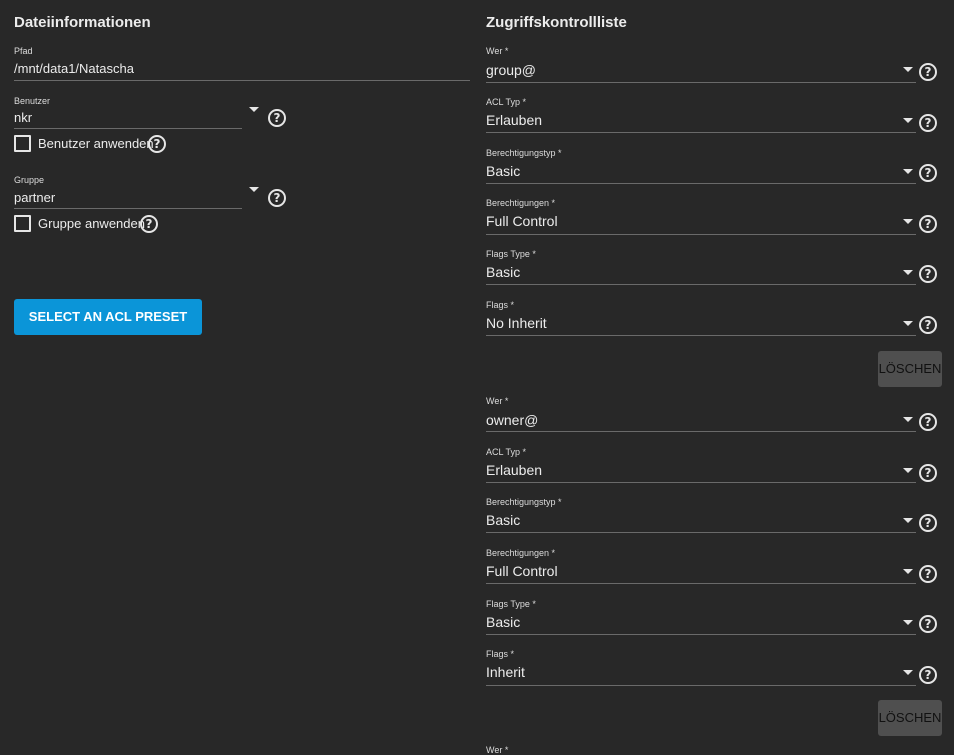  Describe the element at coordinates (91, 223) in the screenshot. I see `apply-group-label: Gruppe anwenden` at that location.